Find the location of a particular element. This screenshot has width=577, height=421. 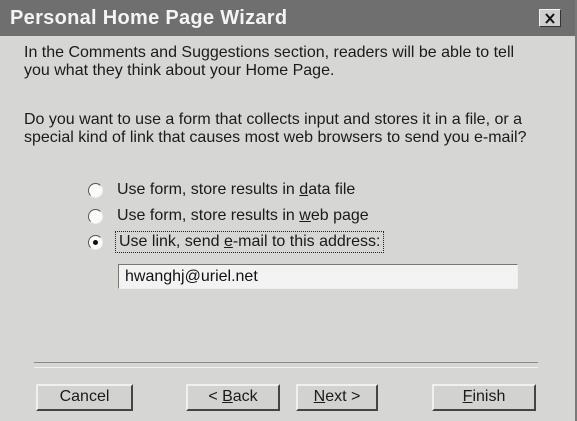

cancel-button: Cancel is located at coordinates (84, 397).